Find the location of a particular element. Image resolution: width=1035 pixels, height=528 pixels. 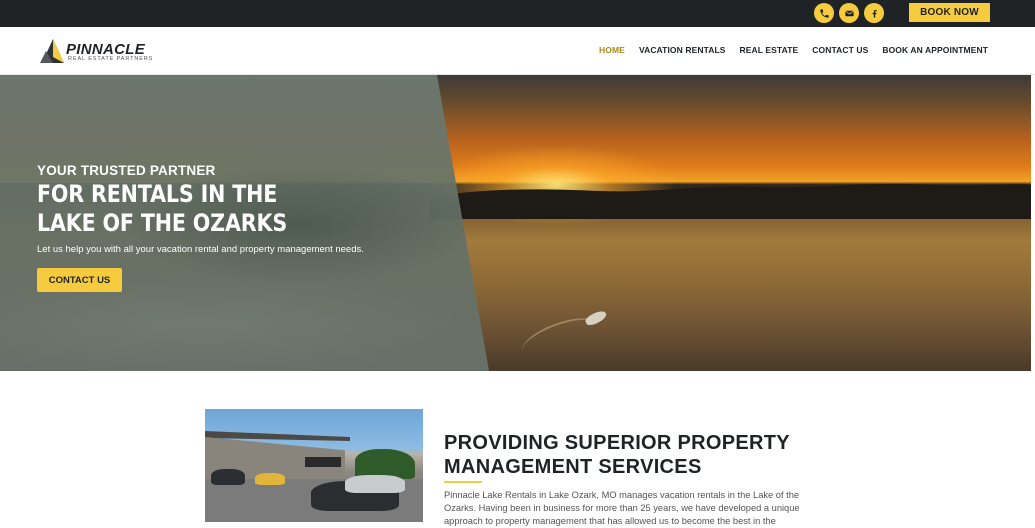

logo: PINNACLE REAL ESTATE PARTNERS is located at coordinates (105, 51).